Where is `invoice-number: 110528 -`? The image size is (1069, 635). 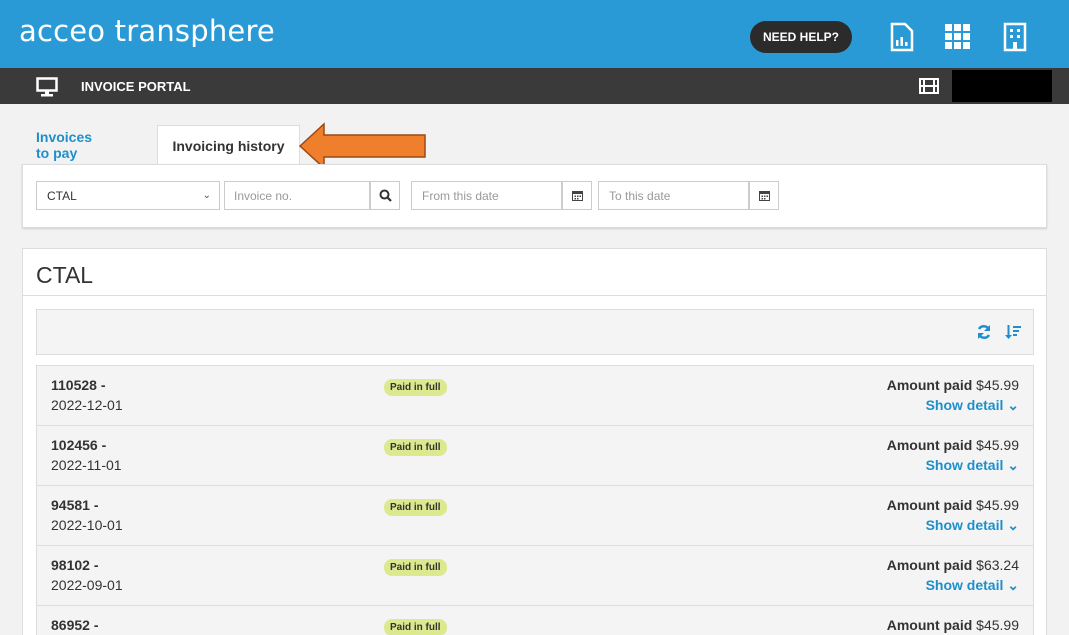
invoice-number: 110528 - is located at coordinates (78, 385).